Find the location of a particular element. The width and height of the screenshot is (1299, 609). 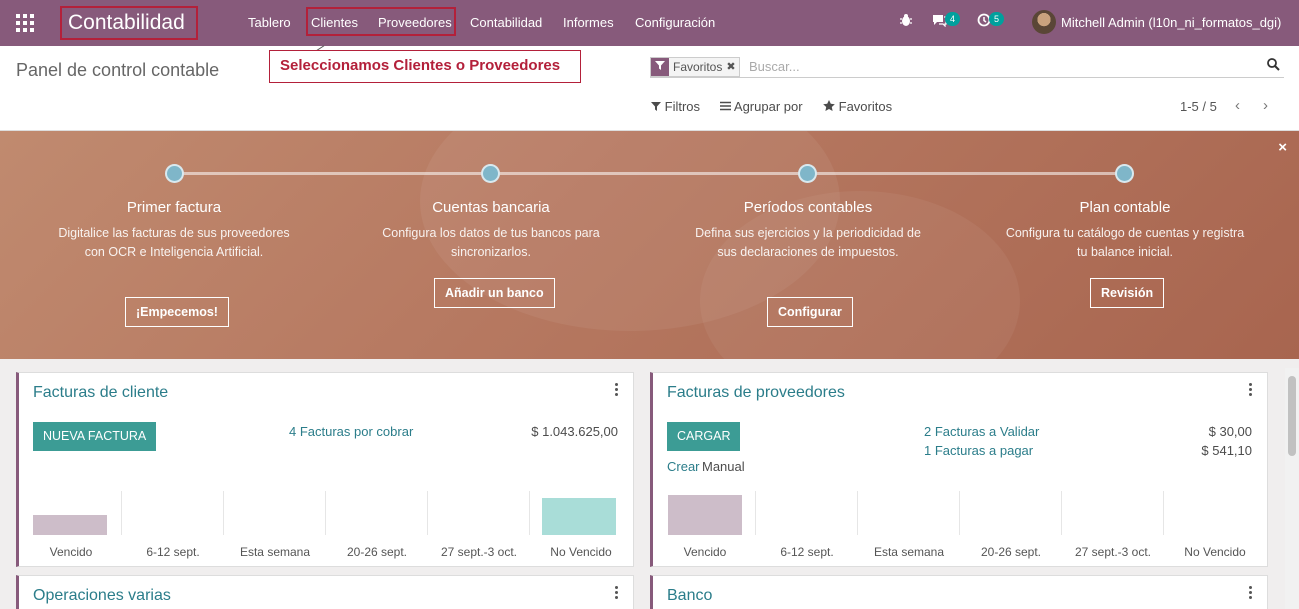

star-icon is located at coordinates (829, 105).